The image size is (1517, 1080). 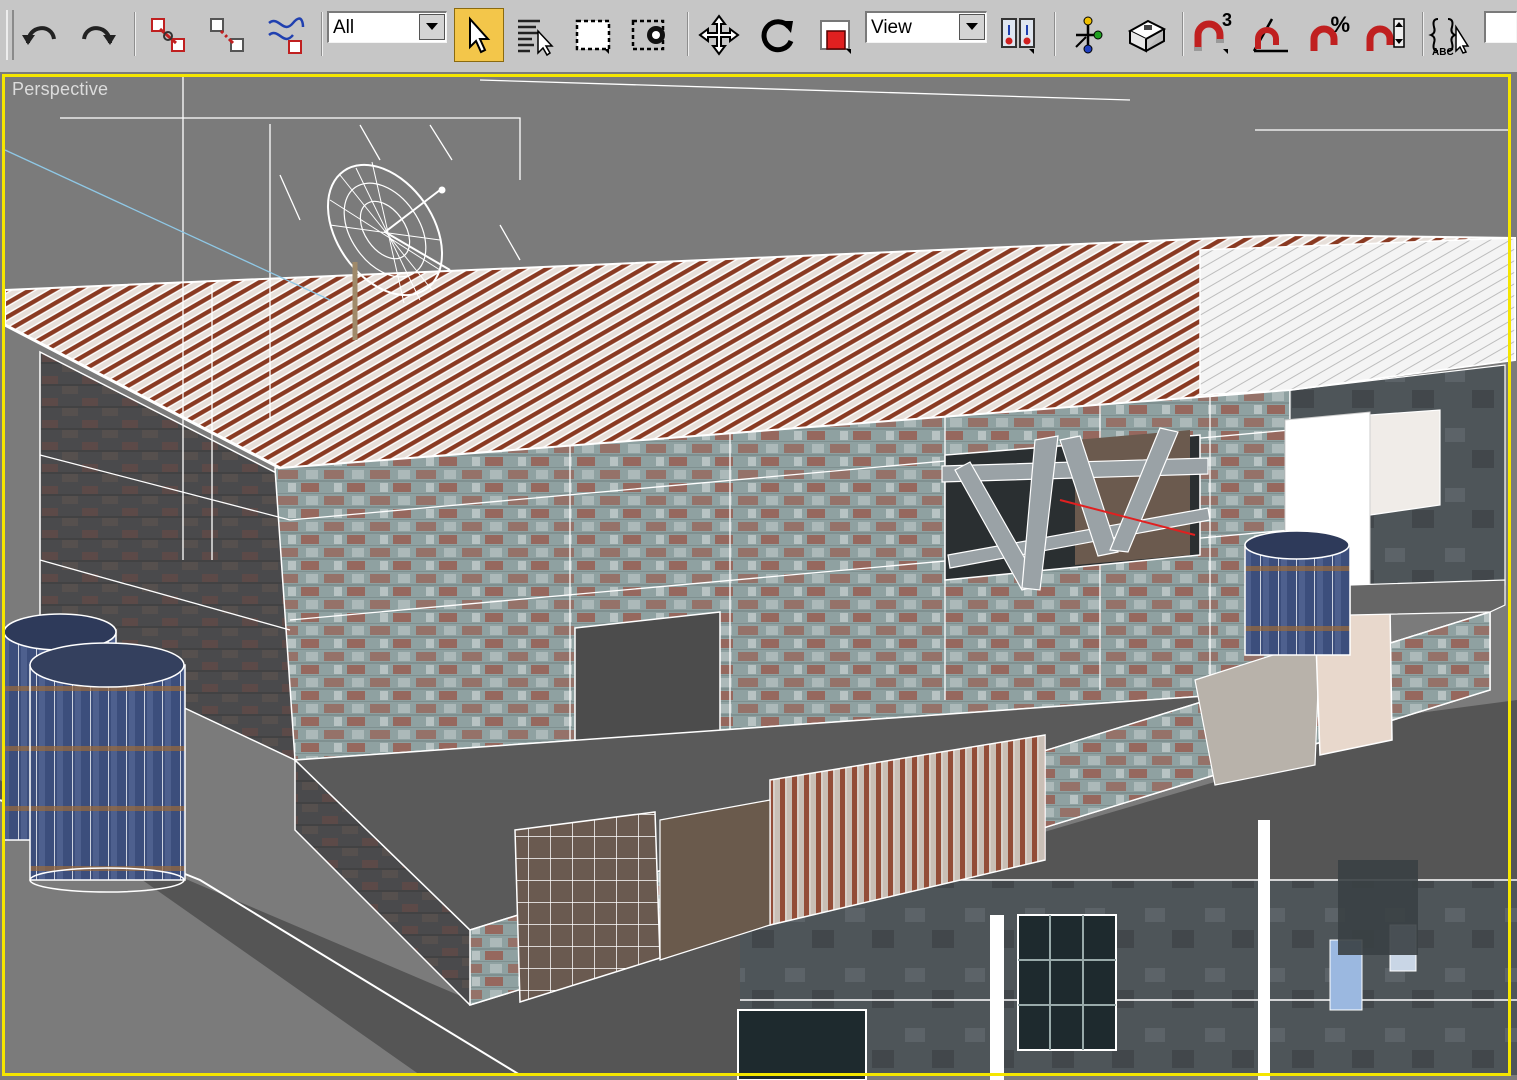 I want to click on undo-icon, so click(x=39, y=35).